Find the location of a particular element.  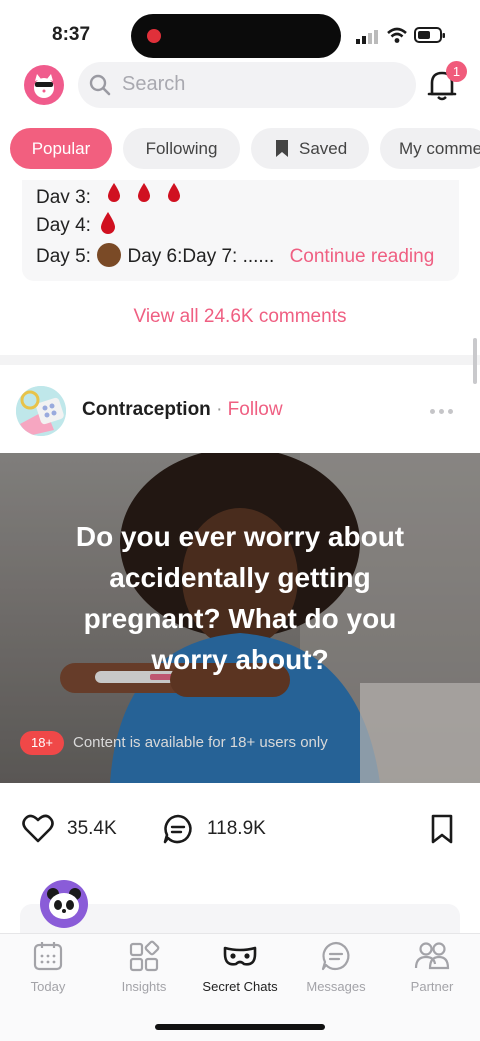

profile-avatar is located at coordinates (44, 85).